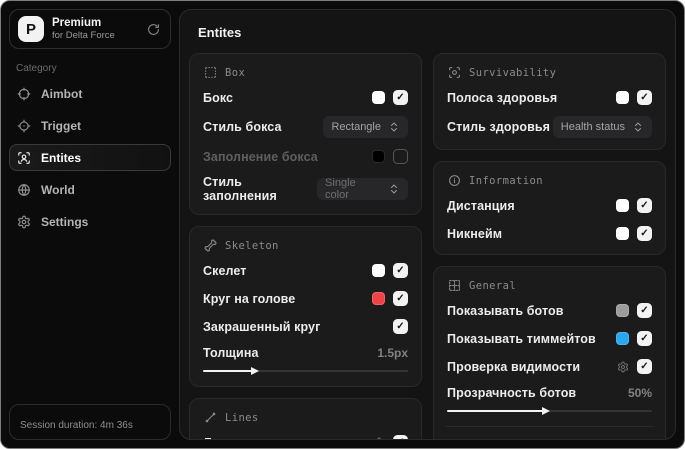 This screenshot has height=449, width=685. I want to click on info-icon, so click(454, 180).